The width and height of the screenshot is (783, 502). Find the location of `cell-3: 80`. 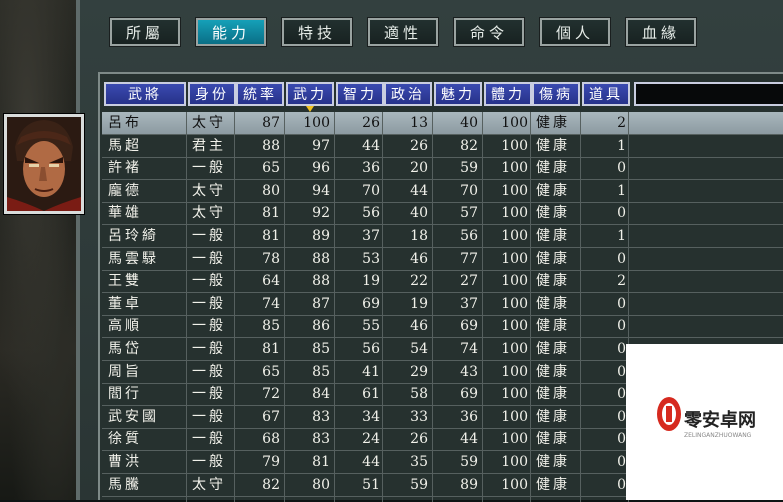

cell-3: 80 is located at coordinates (321, 484).